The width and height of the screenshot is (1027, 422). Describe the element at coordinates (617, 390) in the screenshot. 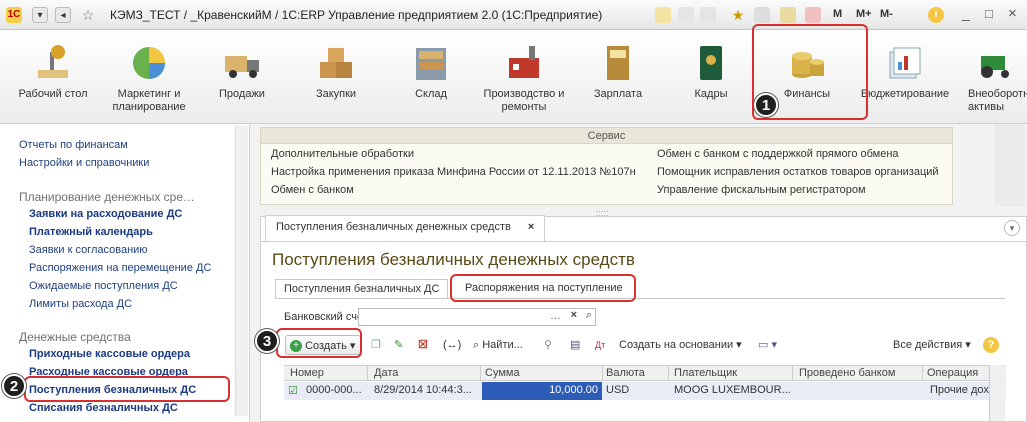

I see `cell-currency: USD` at that location.